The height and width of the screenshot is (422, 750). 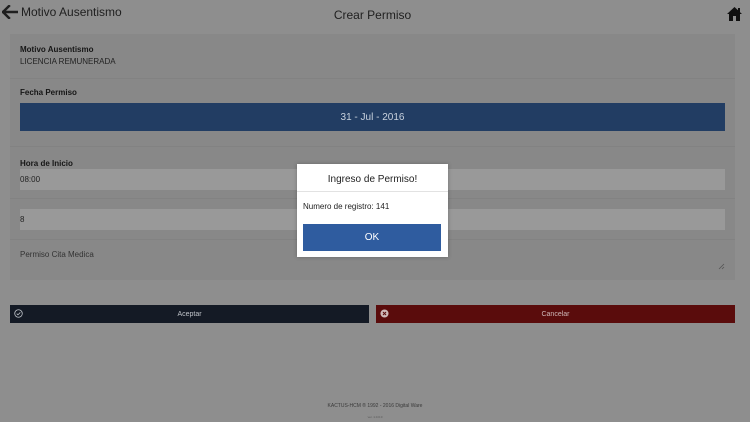 What do you see at coordinates (384, 313) in the screenshot?
I see `close-circle-icon` at bounding box center [384, 313].